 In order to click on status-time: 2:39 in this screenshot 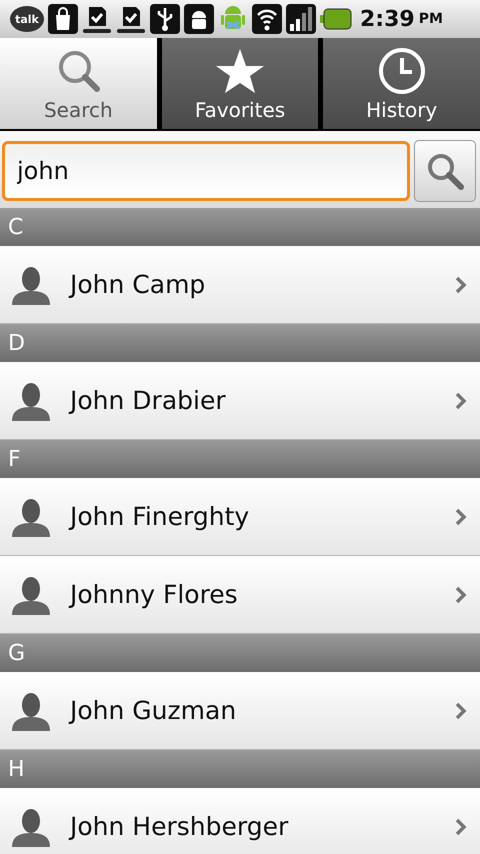, I will do `click(387, 20)`.